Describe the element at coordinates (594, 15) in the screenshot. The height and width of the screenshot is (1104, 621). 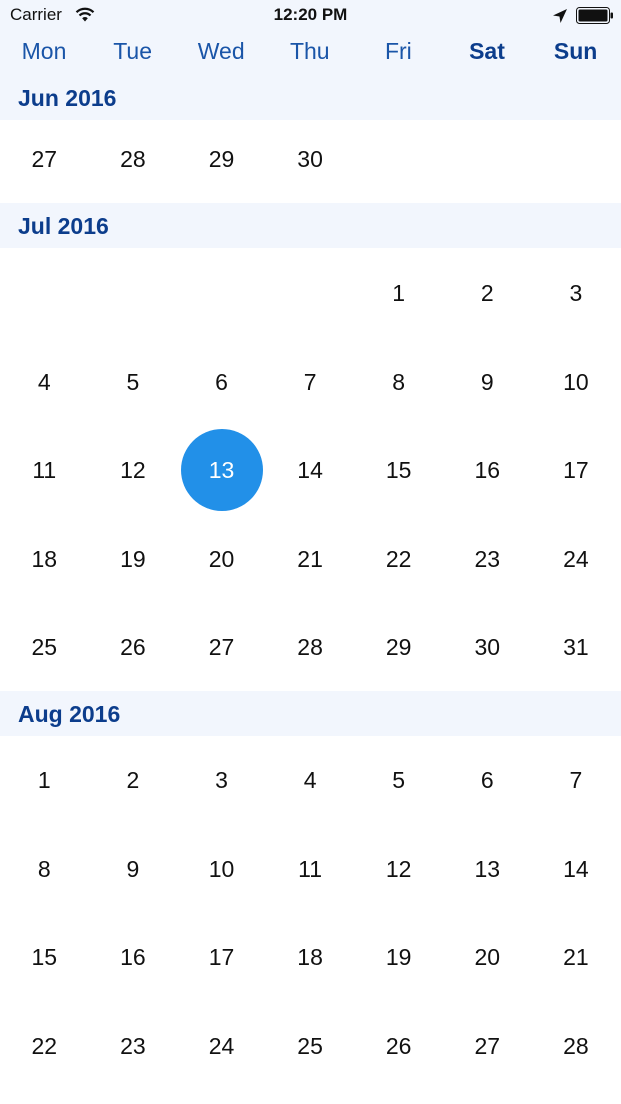
I see `battery-icon` at that location.